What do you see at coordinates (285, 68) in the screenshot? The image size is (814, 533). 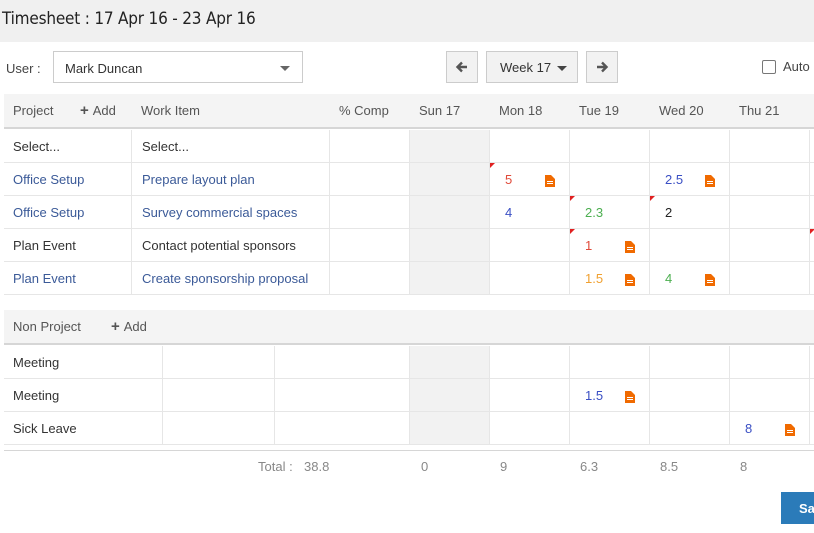 I see `chevron-down-icon` at bounding box center [285, 68].